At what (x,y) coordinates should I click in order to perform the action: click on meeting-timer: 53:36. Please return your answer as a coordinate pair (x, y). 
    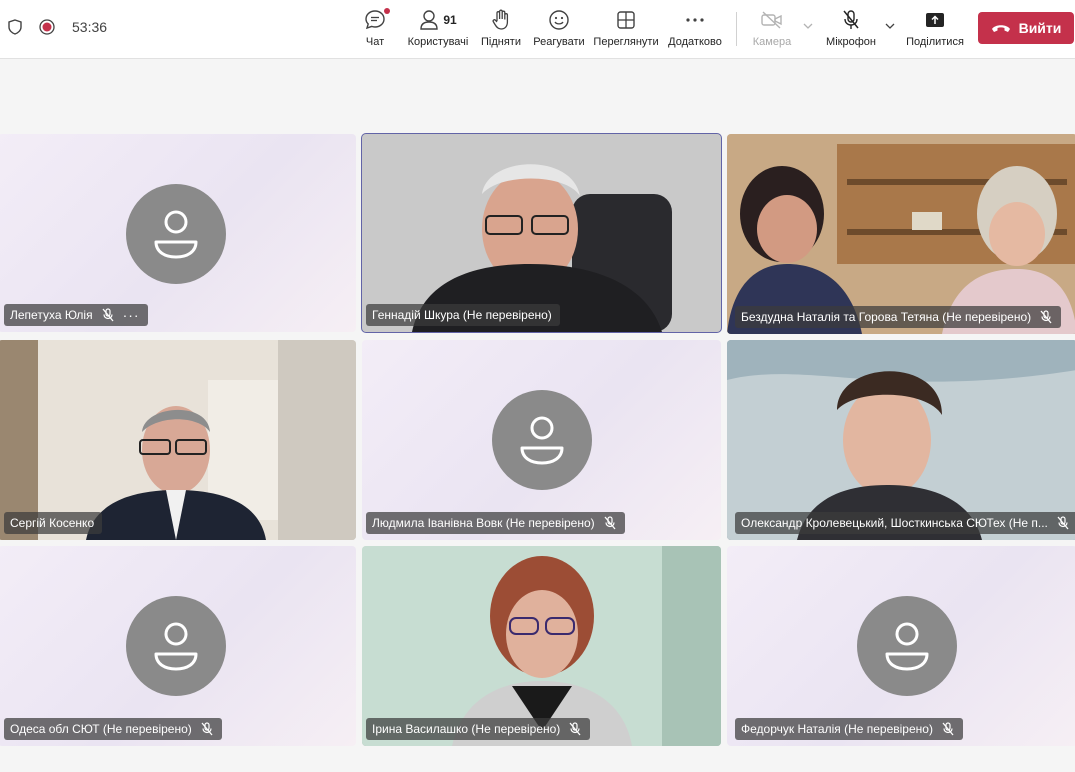
    Looking at the image, I should click on (90, 27).